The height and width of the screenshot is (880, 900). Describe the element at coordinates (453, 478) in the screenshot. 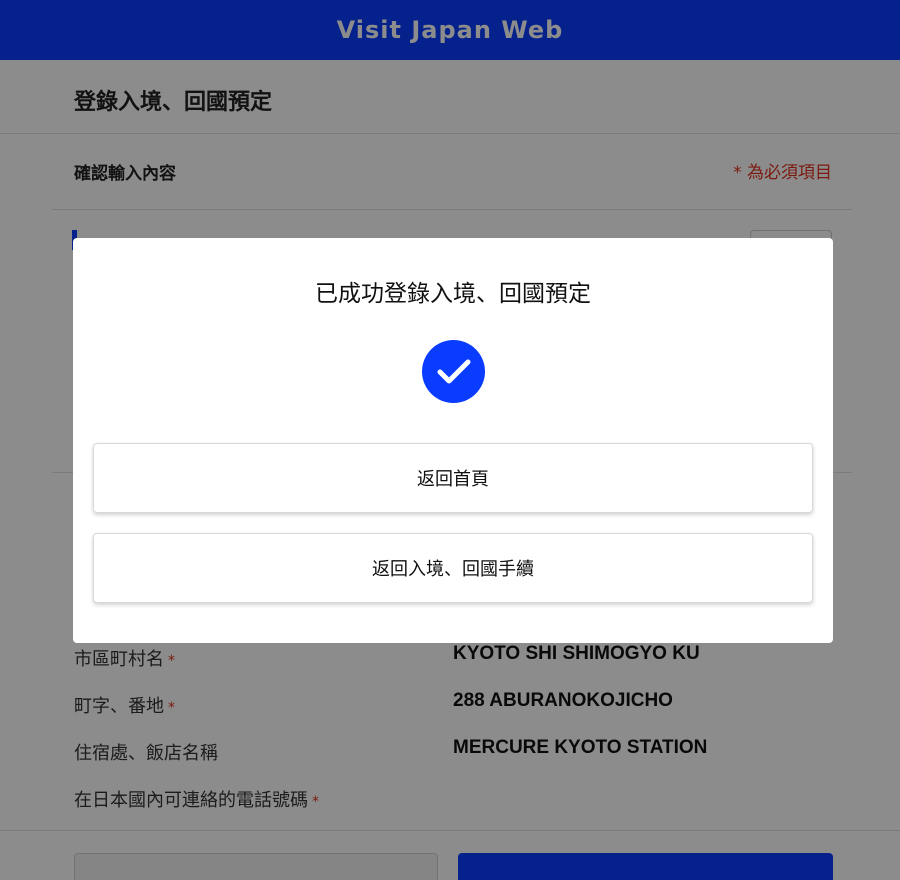

I see `return-home-button: 返回首頁` at that location.